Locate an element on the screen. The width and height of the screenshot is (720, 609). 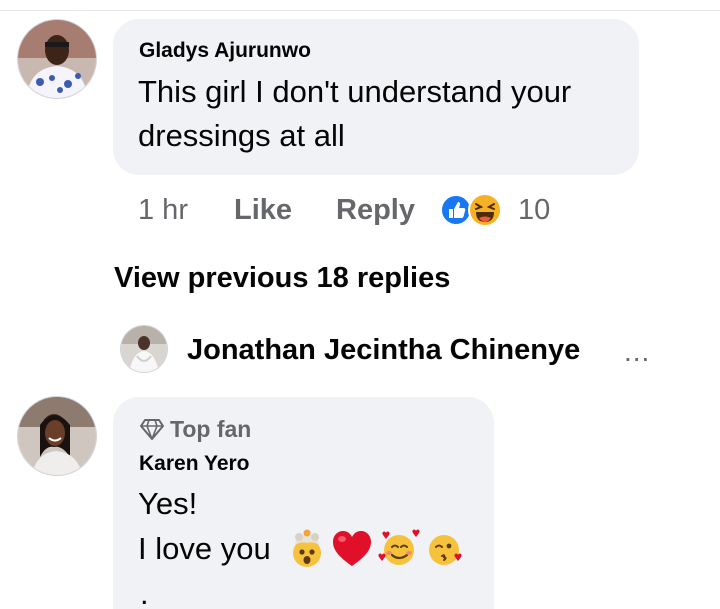
exploding-head-emoji is located at coordinates (307, 548).